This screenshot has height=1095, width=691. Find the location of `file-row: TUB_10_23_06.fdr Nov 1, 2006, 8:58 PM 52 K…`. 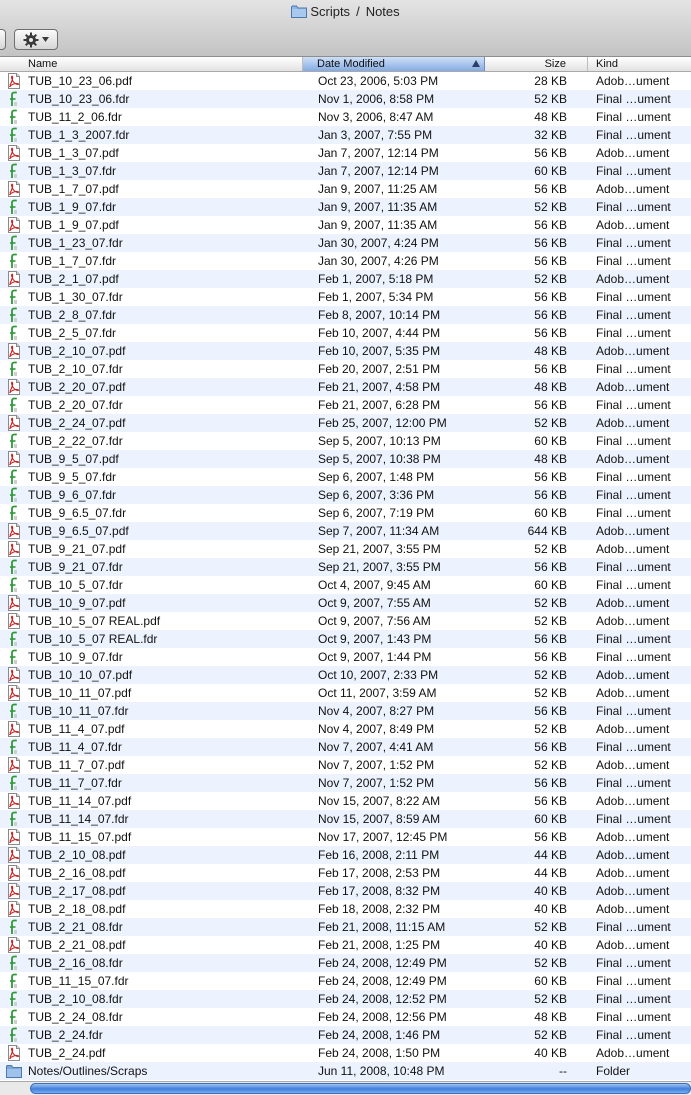

file-row: TUB_10_23_06.fdr Nov 1, 2006, 8:58 PM 52 K… is located at coordinates (345, 99).